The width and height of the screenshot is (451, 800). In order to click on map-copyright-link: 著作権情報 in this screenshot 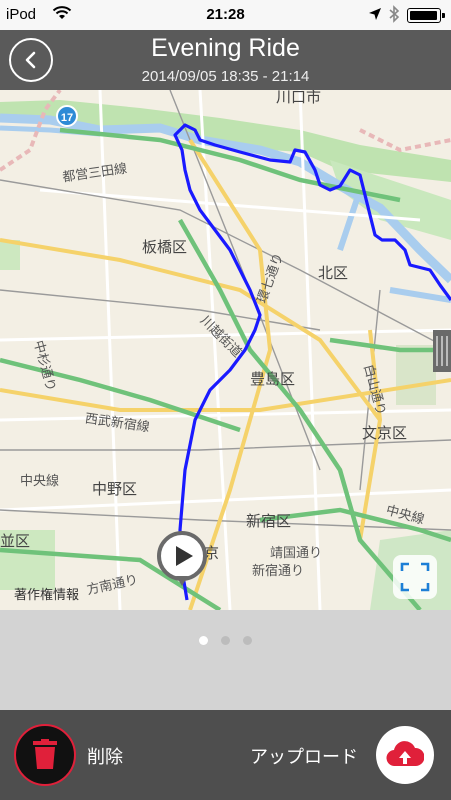, I will do `click(46, 593)`.